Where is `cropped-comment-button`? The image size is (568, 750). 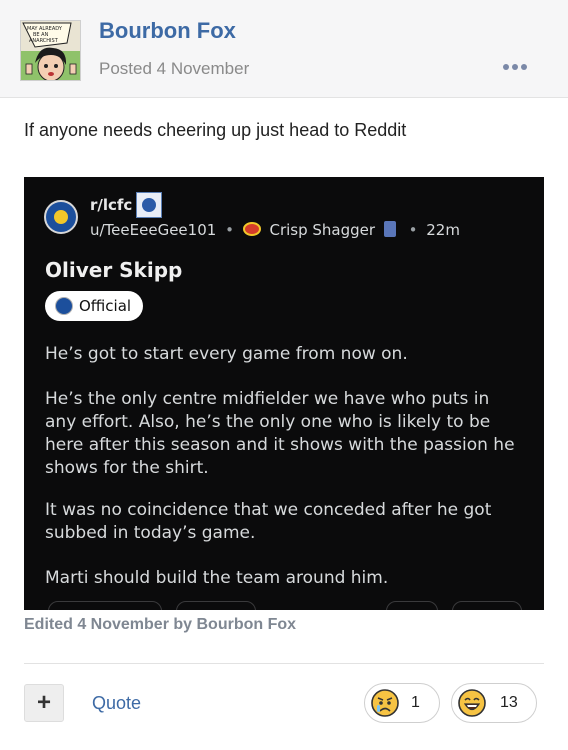
cropped-comment-button is located at coordinates (216, 605).